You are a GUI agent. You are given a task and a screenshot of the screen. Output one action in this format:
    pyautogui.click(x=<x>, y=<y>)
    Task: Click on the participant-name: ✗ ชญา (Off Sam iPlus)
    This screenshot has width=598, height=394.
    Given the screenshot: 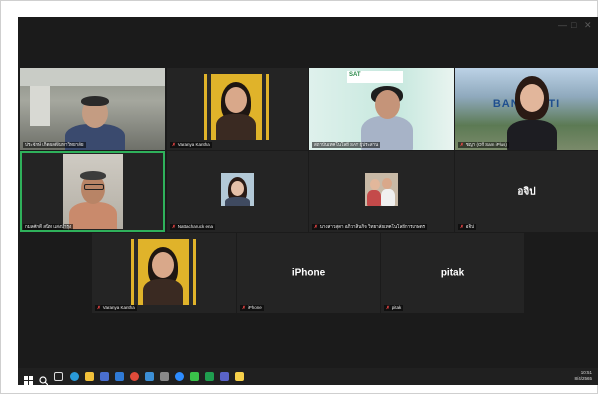 What is the action you would take?
    pyautogui.click(x=483, y=145)
    